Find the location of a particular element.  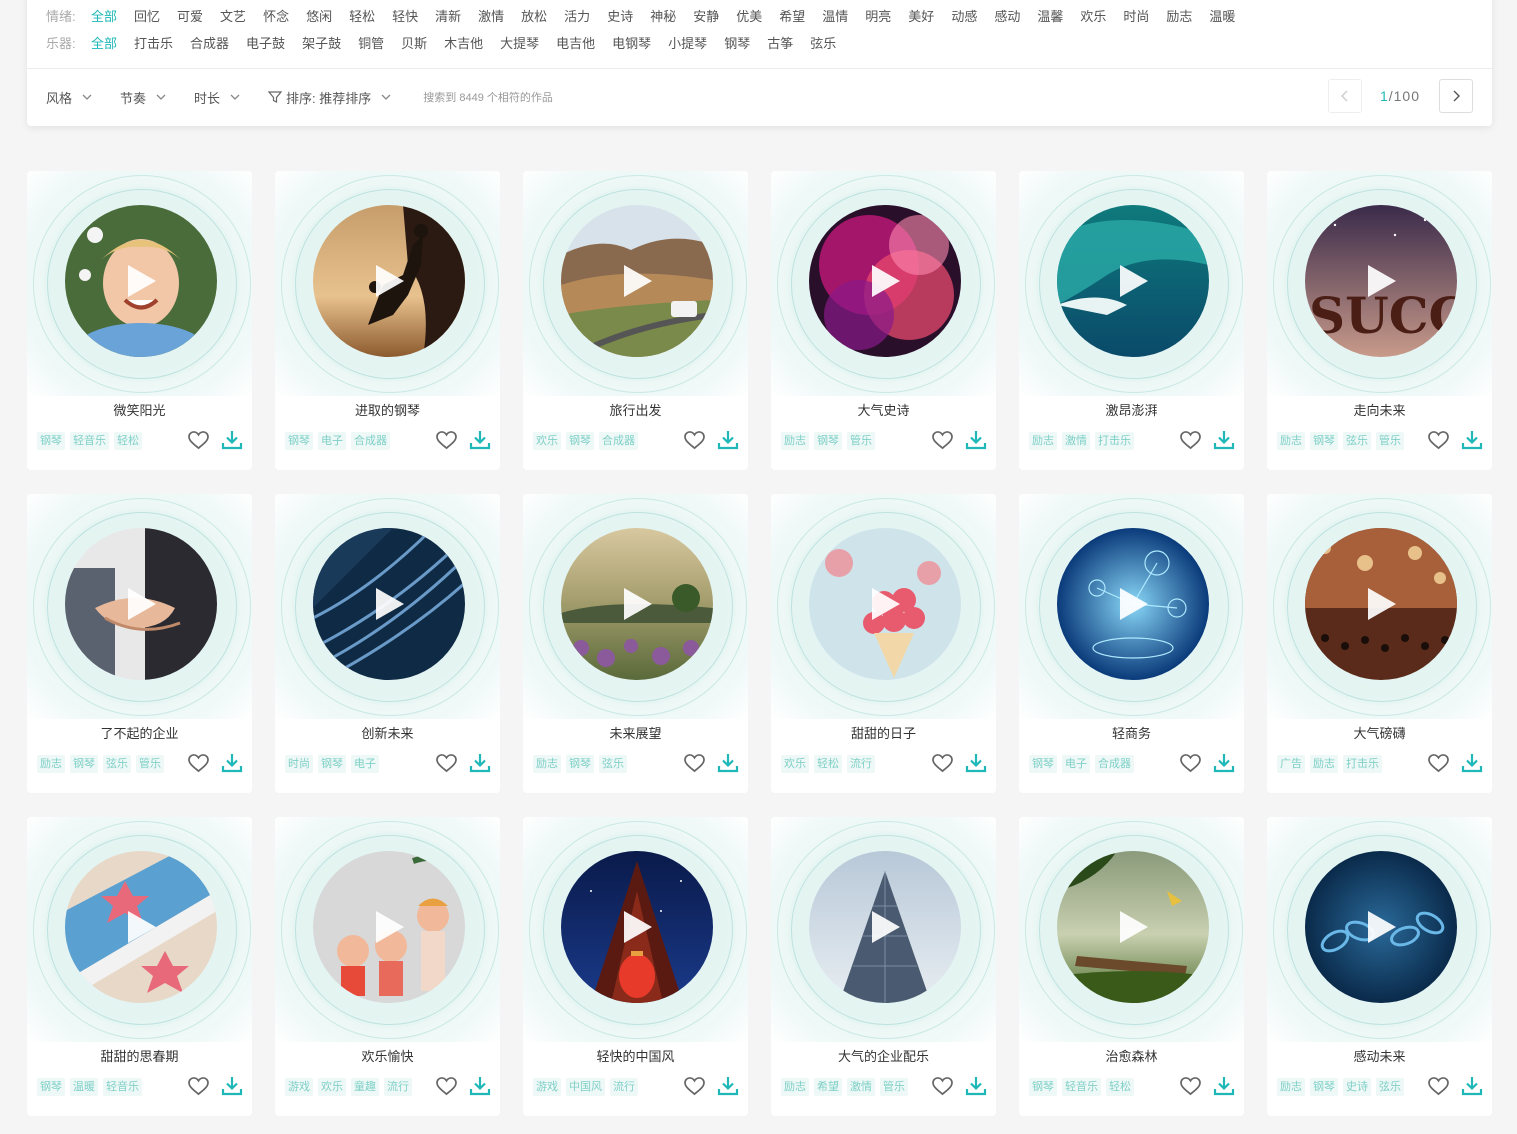

mood-filter-option: 温情 is located at coordinates (835, 15).